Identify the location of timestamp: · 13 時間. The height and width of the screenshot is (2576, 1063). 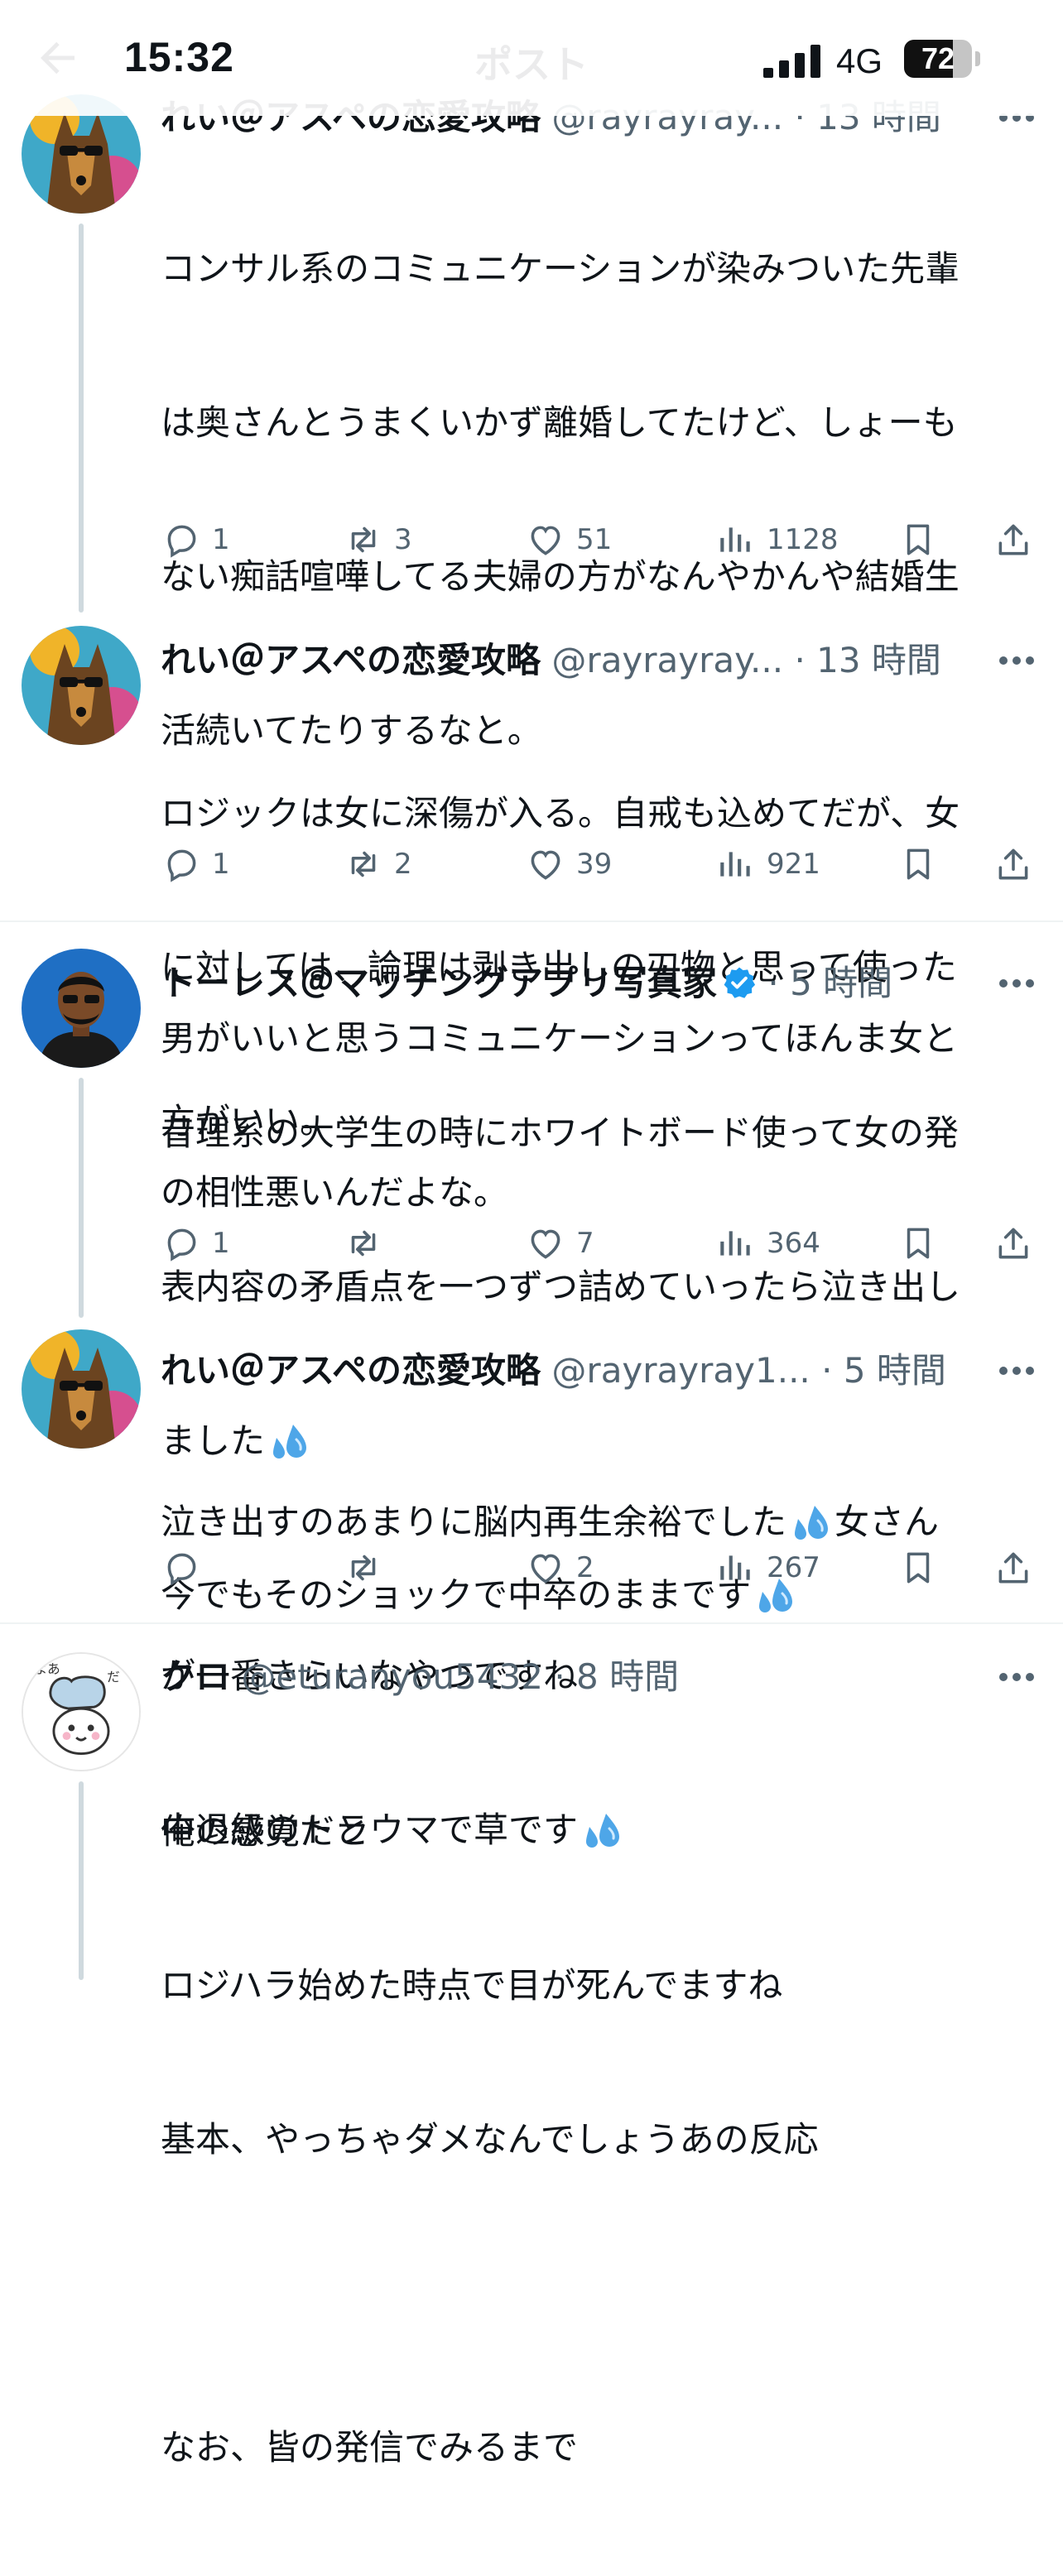
(867, 660).